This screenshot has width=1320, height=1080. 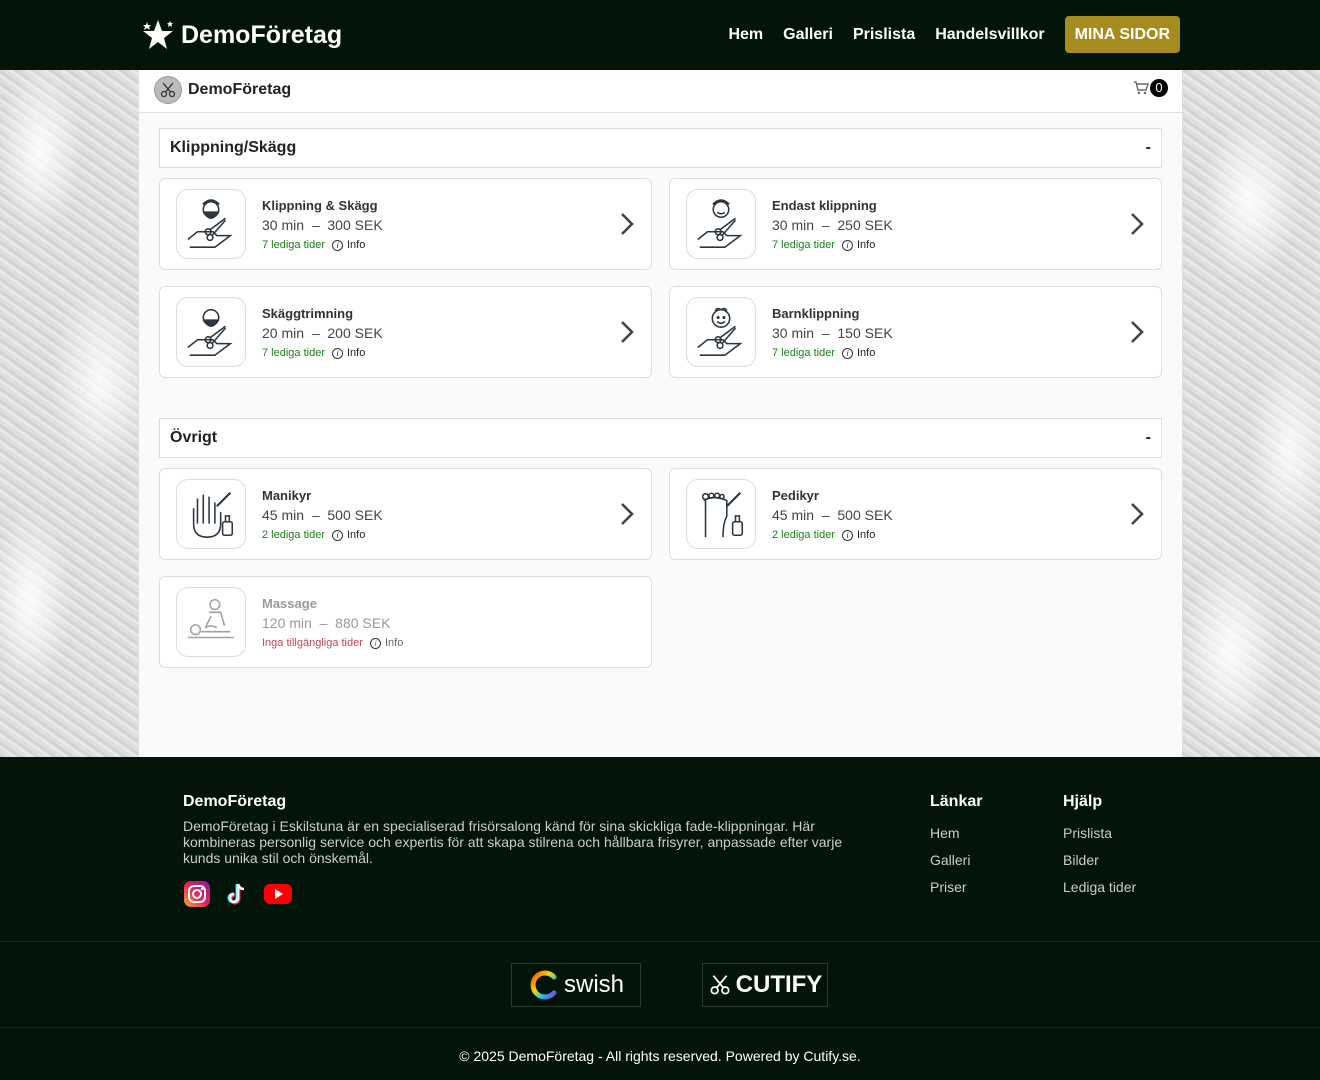 What do you see at coordinates (363, 623) in the screenshot?
I see `service-price: 880 SEK` at bounding box center [363, 623].